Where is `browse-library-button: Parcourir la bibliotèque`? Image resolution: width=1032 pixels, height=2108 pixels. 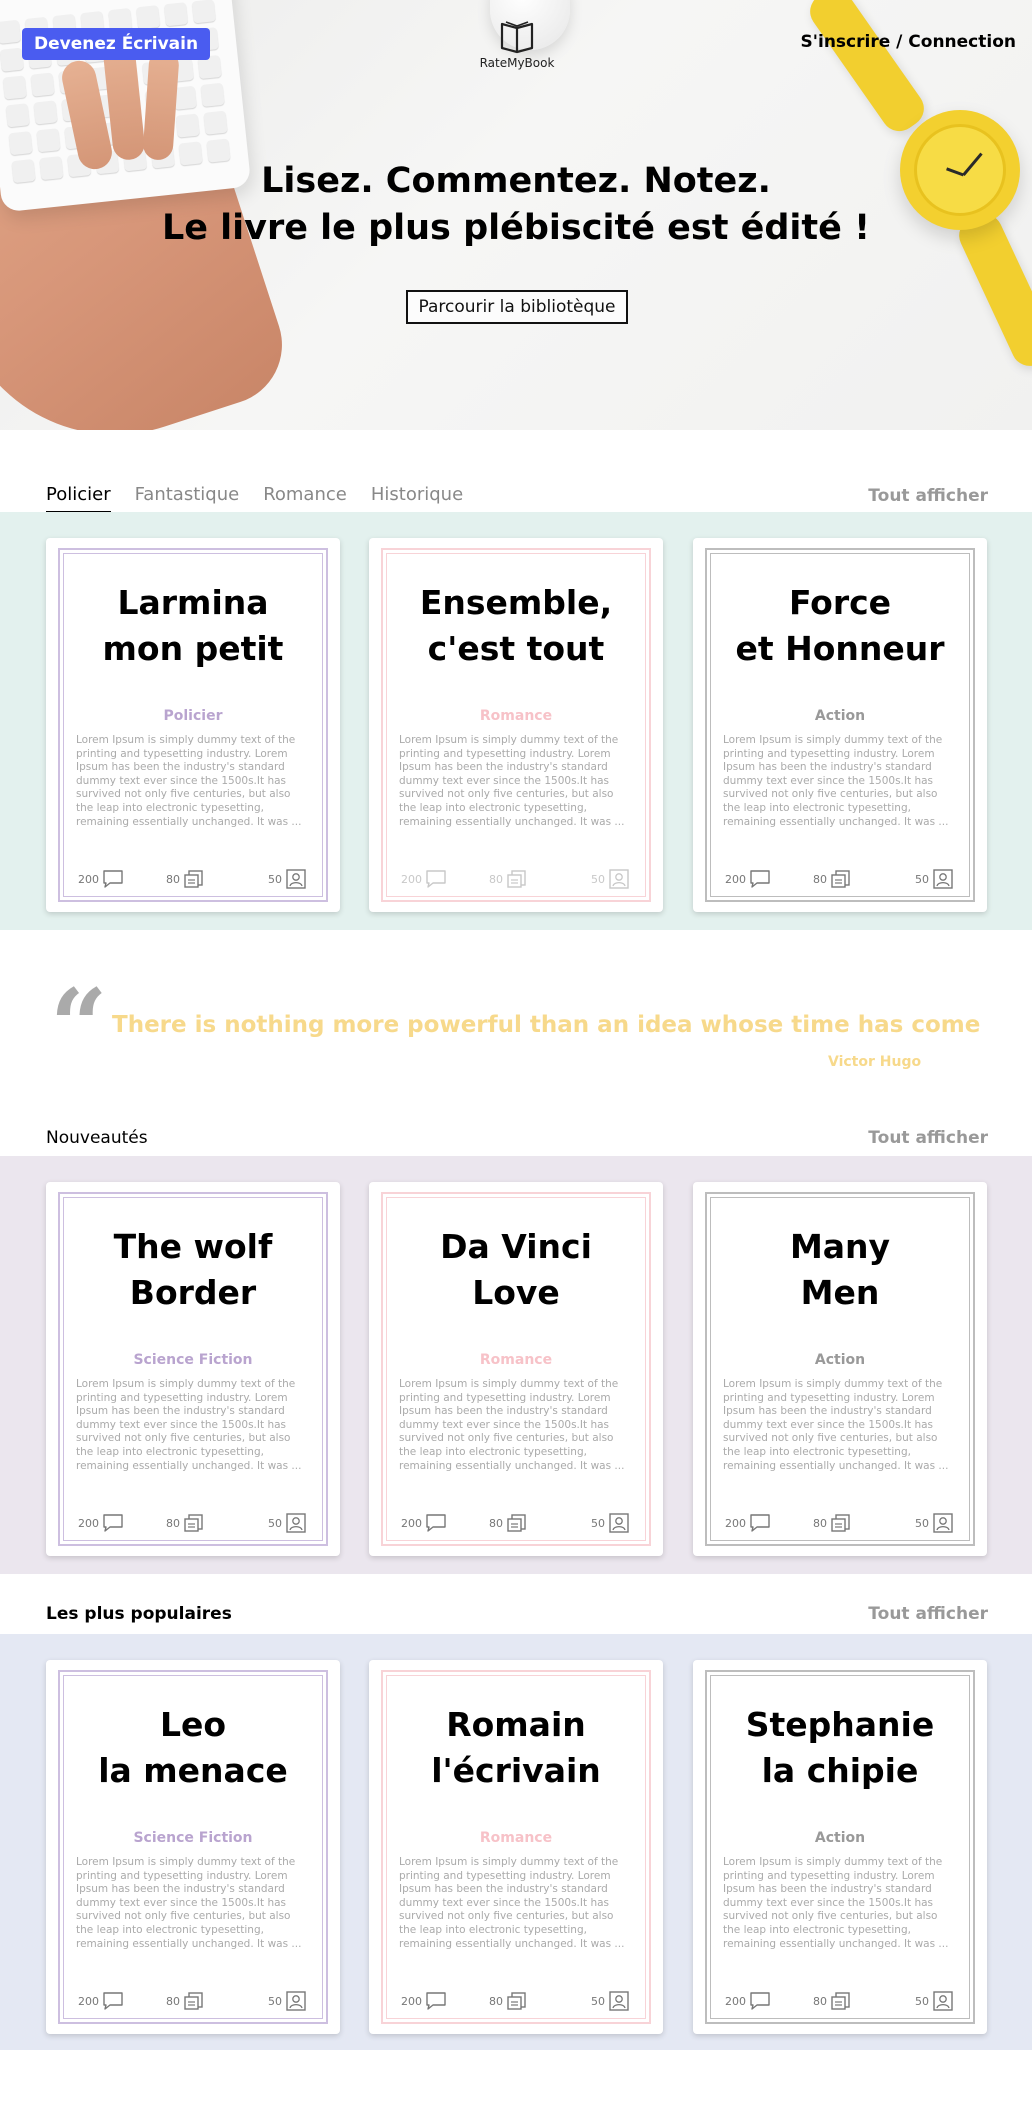 browse-library-button: Parcourir la bibliotèque is located at coordinates (517, 307).